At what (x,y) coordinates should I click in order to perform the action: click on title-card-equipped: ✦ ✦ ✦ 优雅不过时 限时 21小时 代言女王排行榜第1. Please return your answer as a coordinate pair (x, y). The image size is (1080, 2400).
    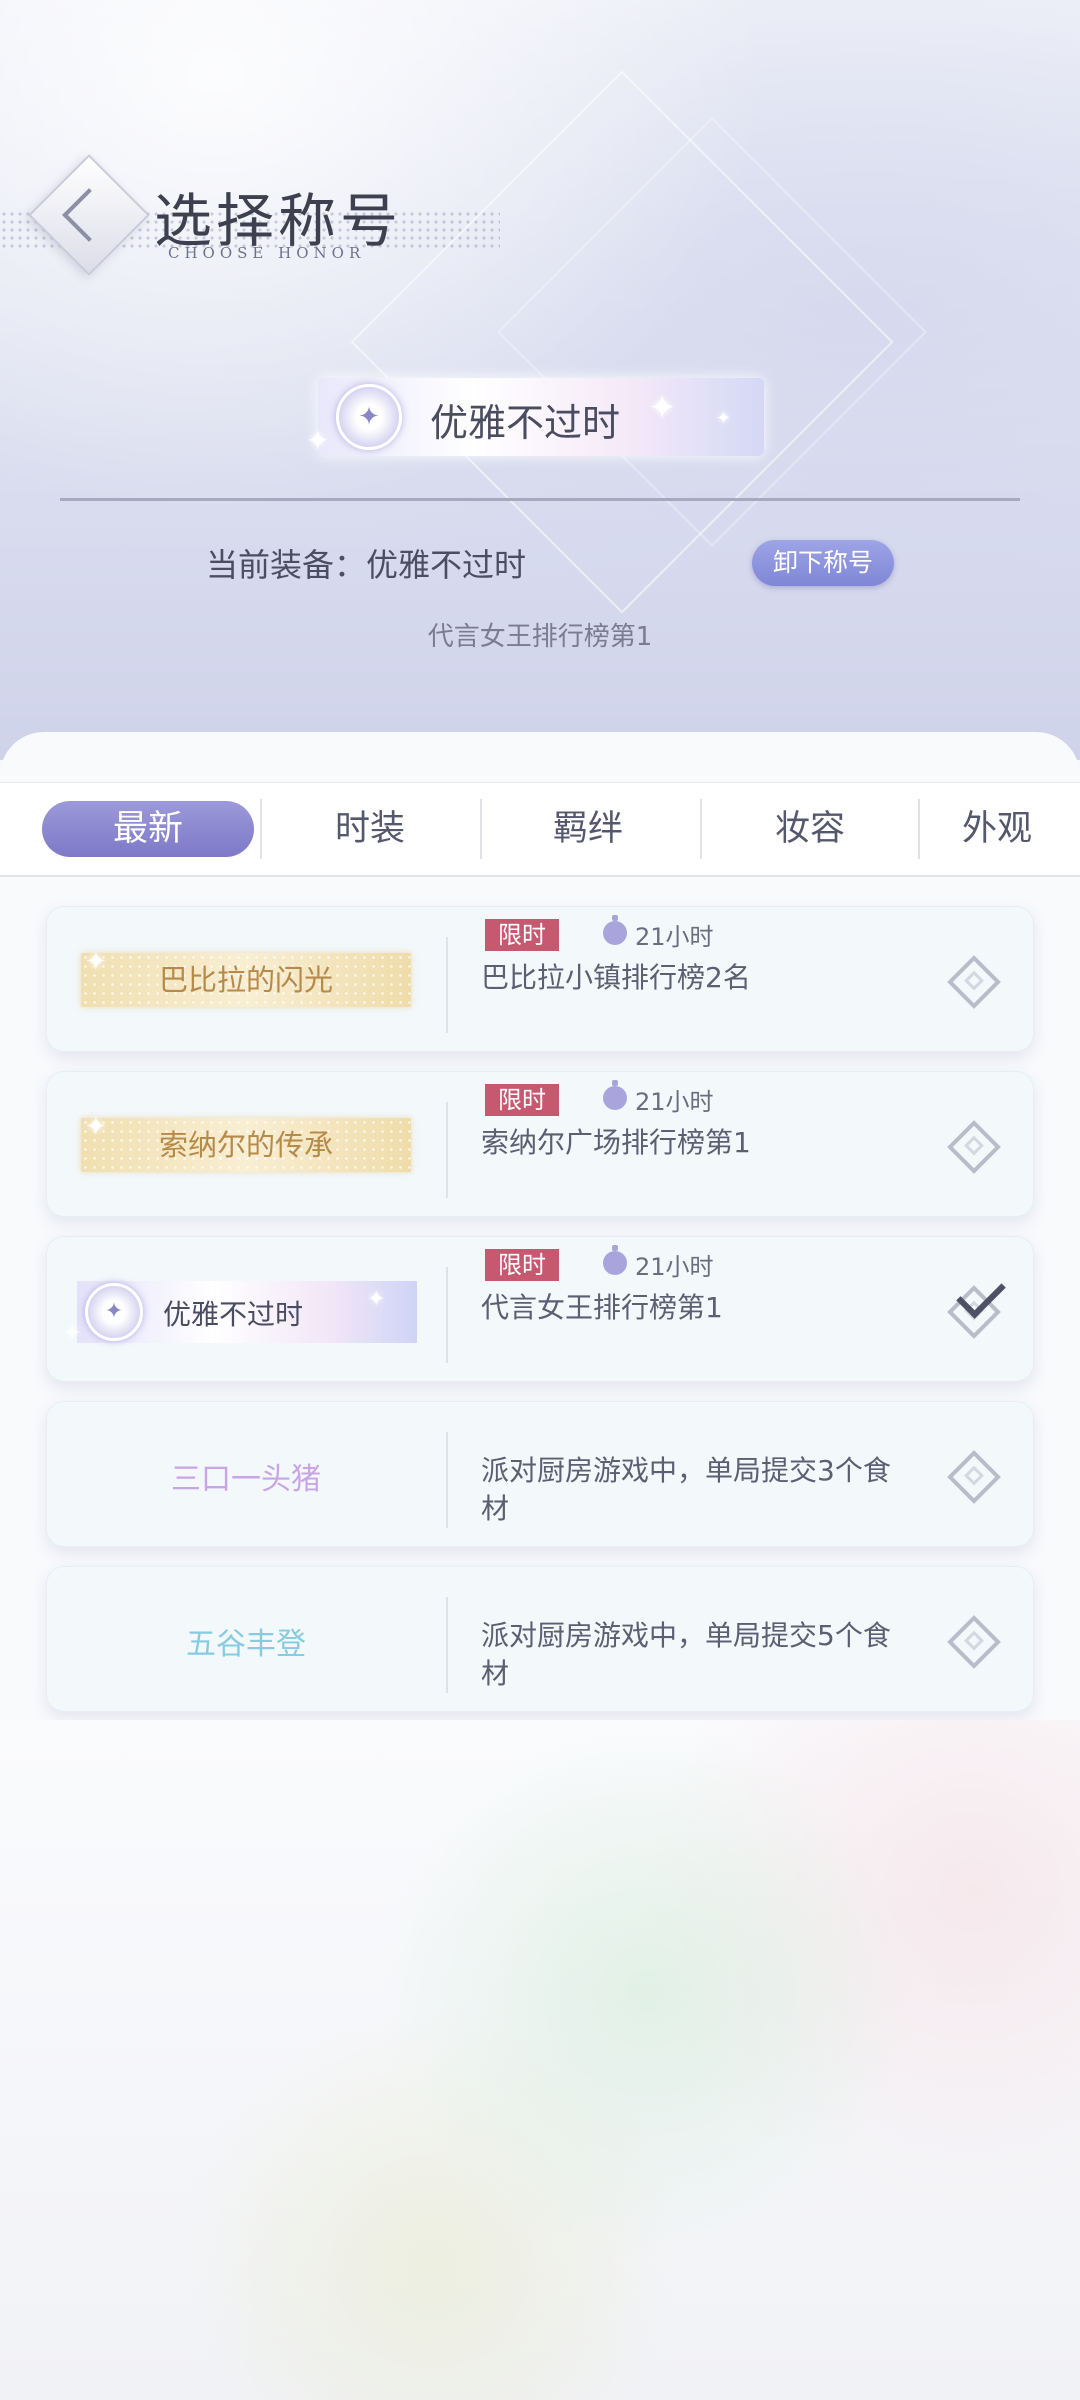
    Looking at the image, I should click on (540, 1309).